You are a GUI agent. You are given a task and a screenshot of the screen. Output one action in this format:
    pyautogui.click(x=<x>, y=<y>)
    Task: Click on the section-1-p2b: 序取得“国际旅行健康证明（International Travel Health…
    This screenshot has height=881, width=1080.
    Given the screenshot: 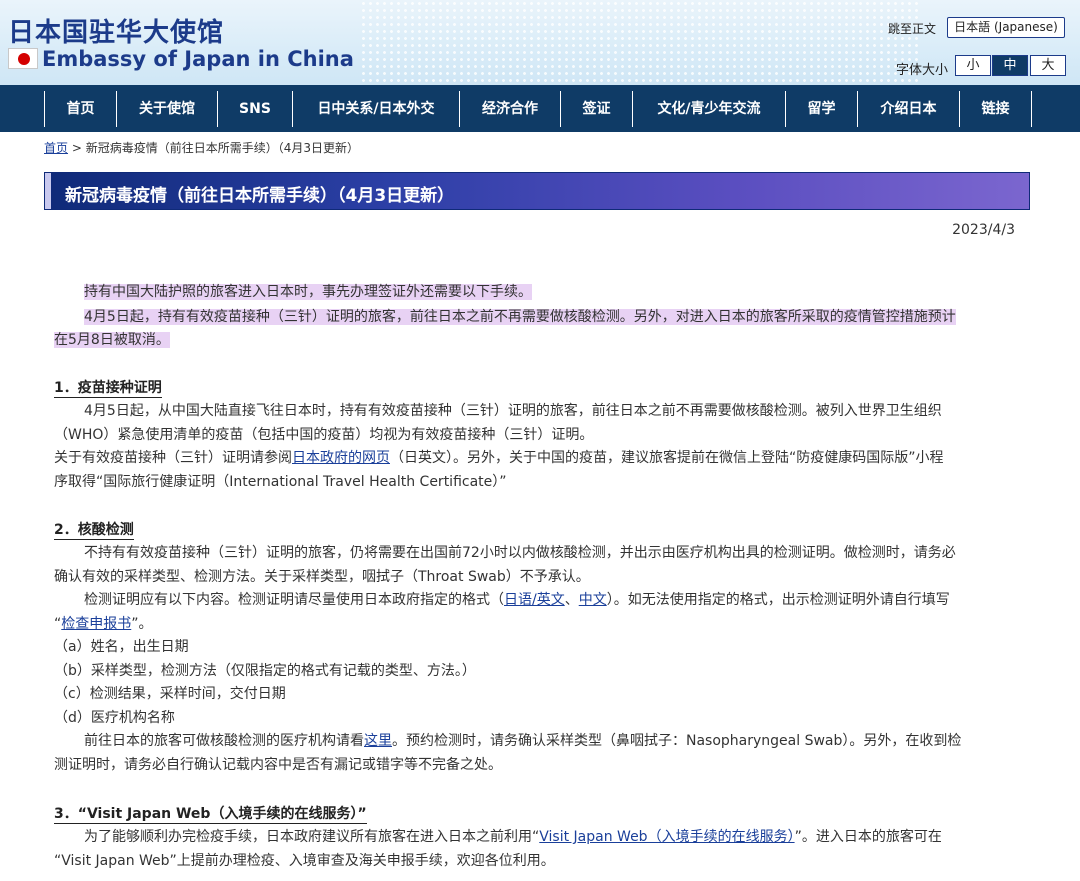 What is the action you would take?
    pyautogui.click(x=280, y=481)
    